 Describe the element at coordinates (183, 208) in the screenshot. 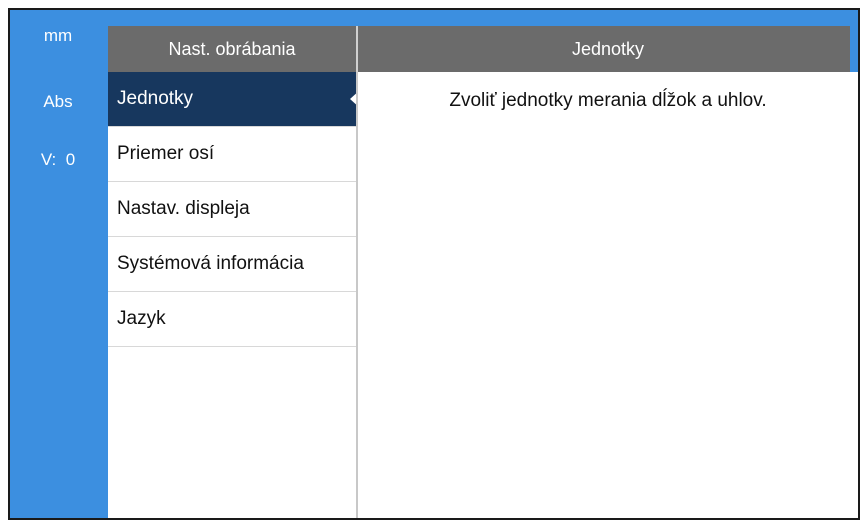

I see `menu-item-label: Nastav. displeja` at that location.